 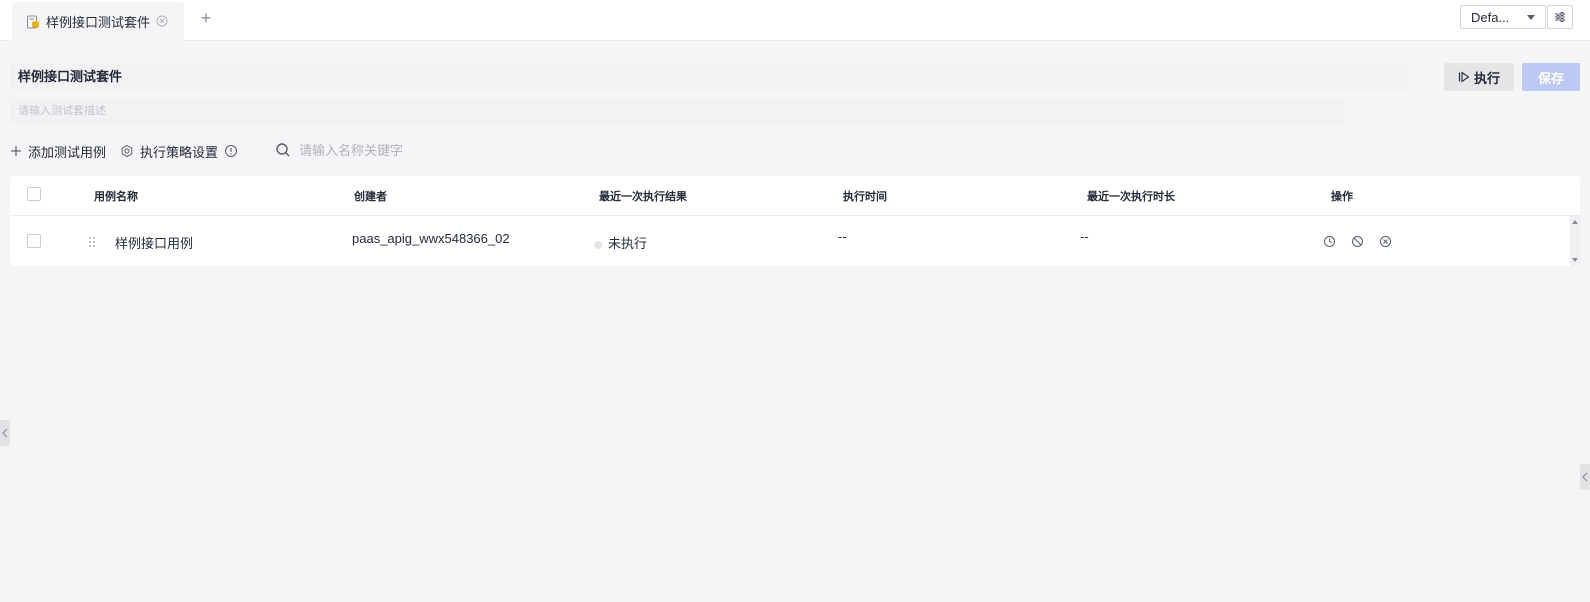 What do you see at coordinates (1131, 197) in the screenshot?
I see `column-header-last-duration: 最近一次执行时长` at bounding box center [1131, 197].